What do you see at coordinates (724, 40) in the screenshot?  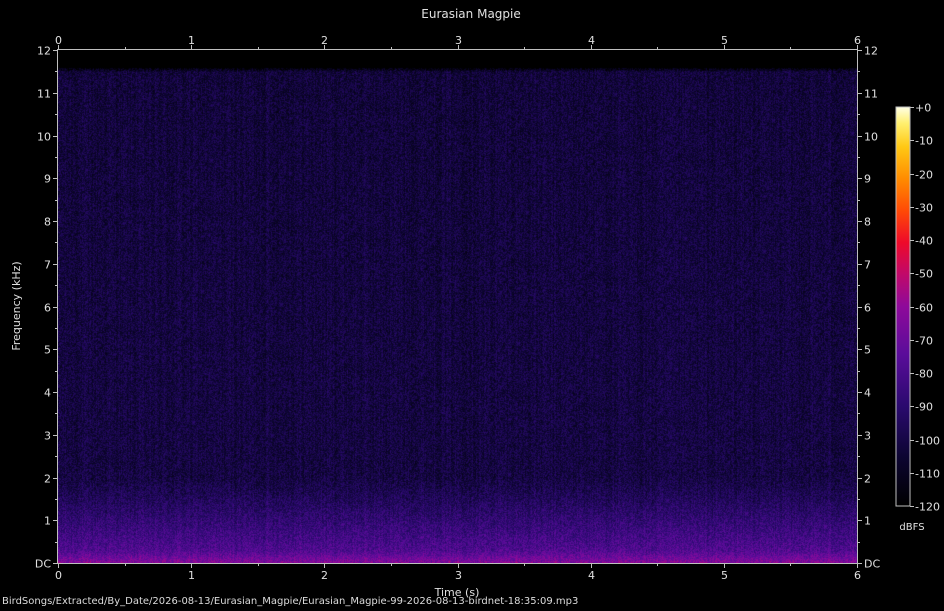 I see `x-tick-label-top: 5` at bounding box center [724, 40].